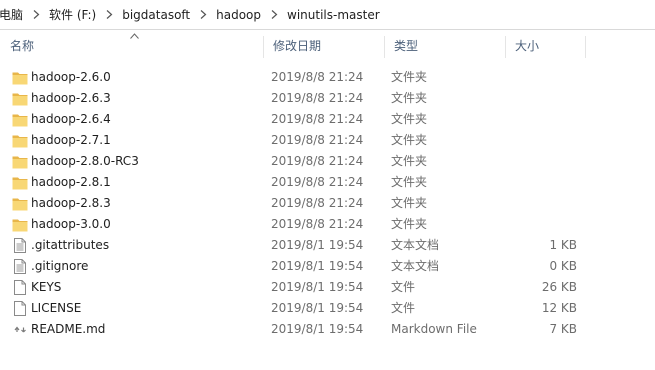 This screenshot has height=370, width=655. I want to click on breadcrumb-item-hadoop: hadoop, so click(238, 15).